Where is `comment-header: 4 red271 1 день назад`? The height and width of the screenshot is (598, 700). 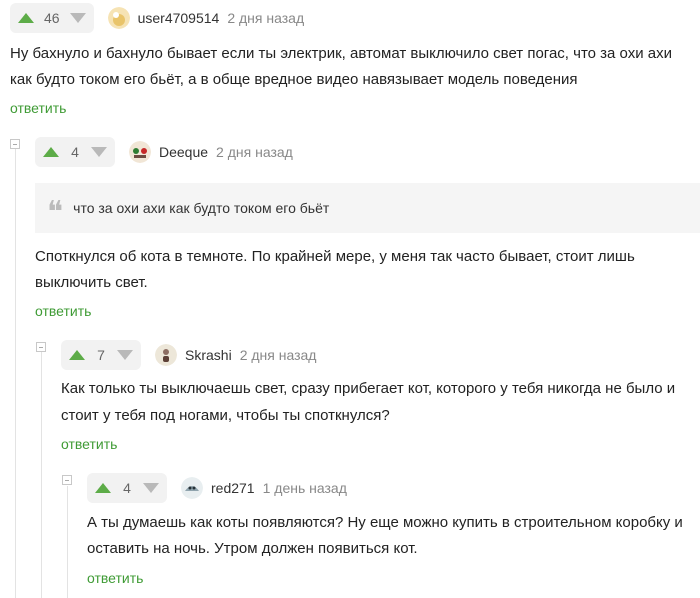 comment-header: 4 red271 1 день назад is located at coordinates (217, 488).